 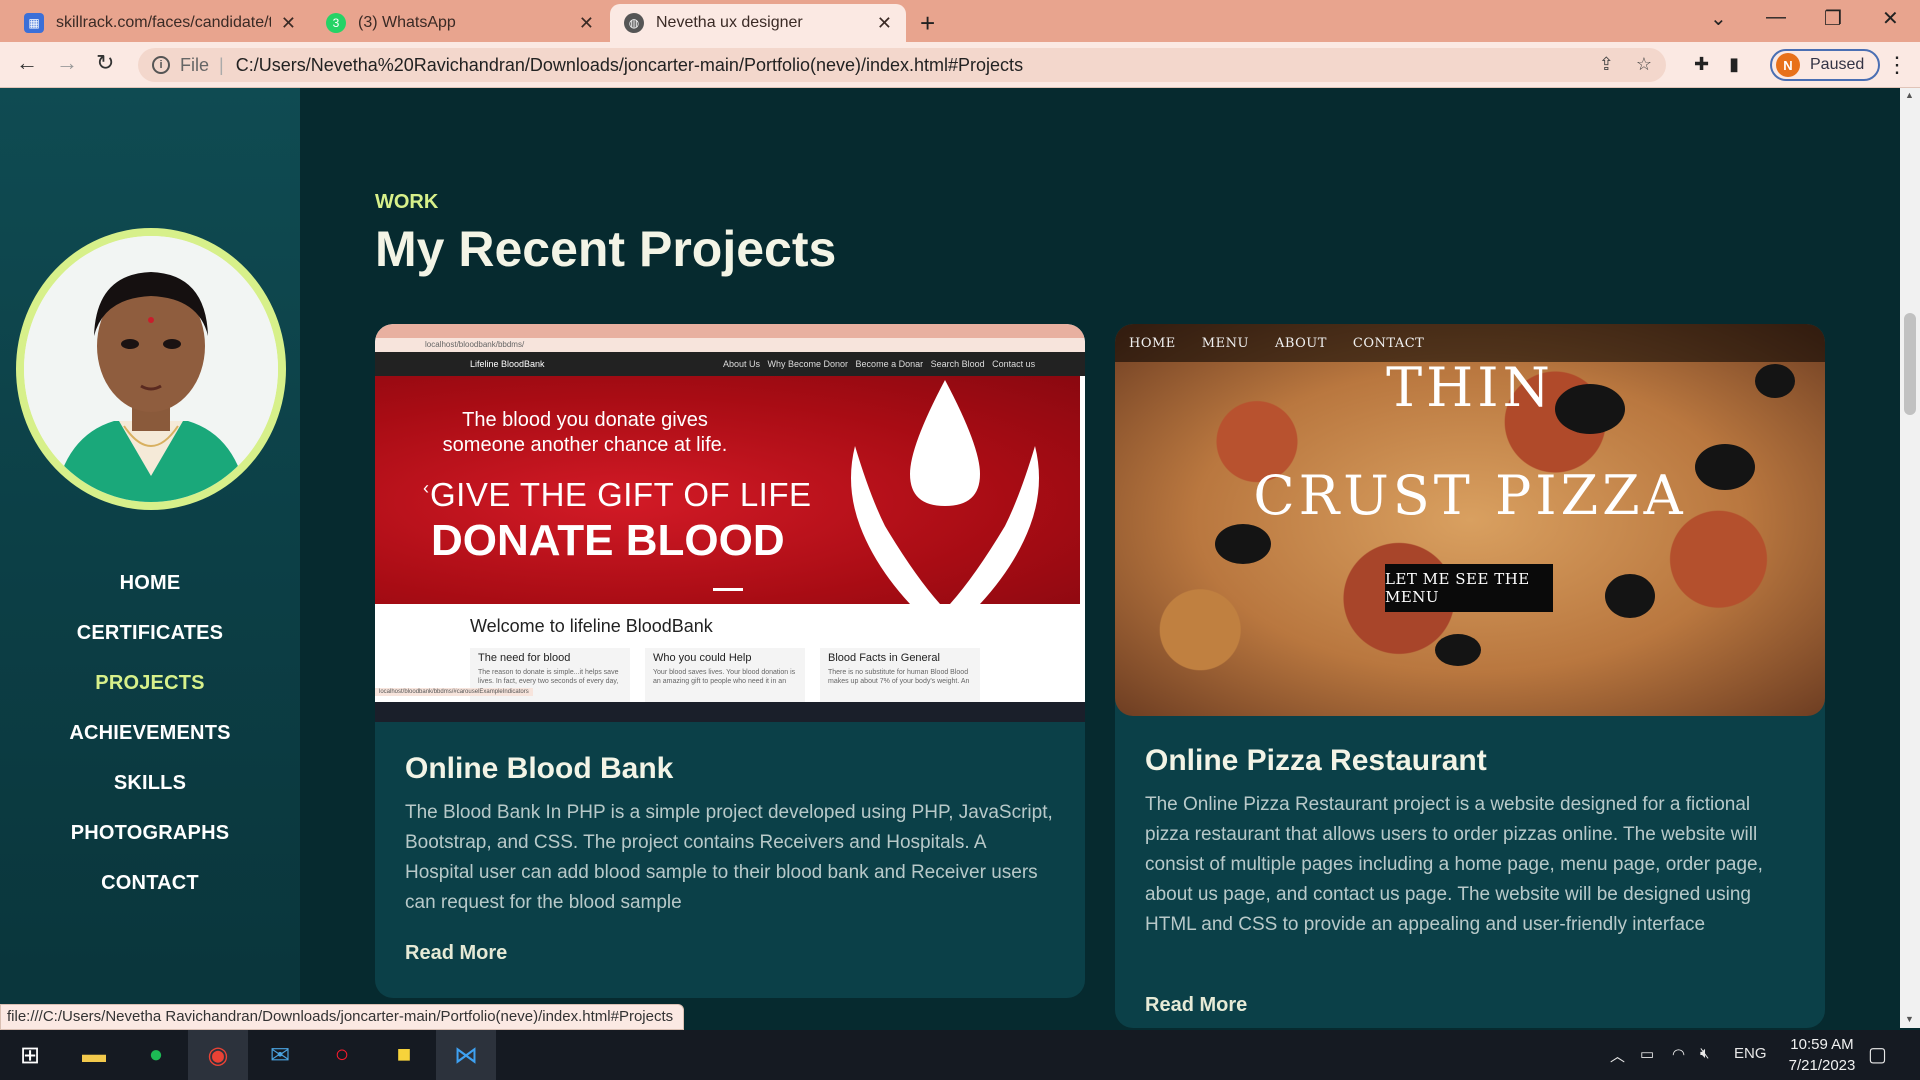 What do you see at coordinates (507, 364) in the screenshot?
I see `thumb-brand: Lifeline BloodBank` at bounding box center [507, 364].